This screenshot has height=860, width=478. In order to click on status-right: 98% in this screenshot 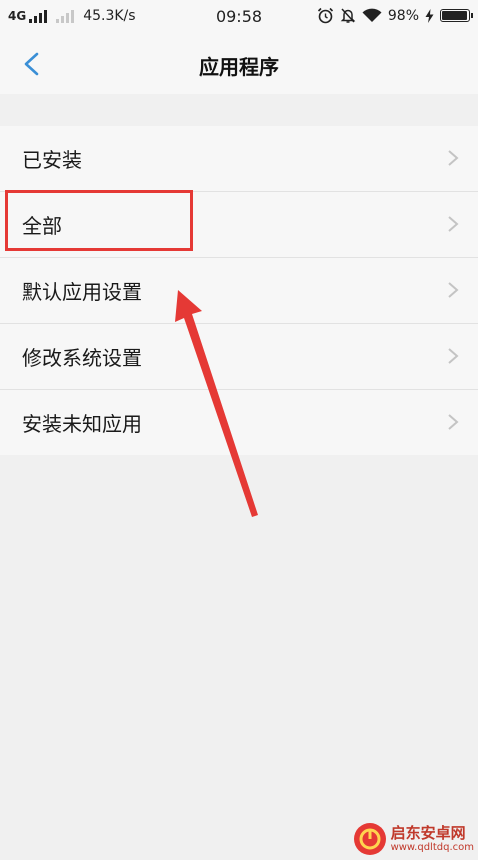, I will do `click(395, 15)`.